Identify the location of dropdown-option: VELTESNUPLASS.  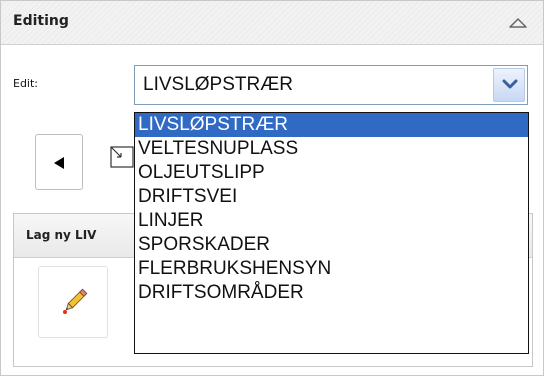
(331, 149).